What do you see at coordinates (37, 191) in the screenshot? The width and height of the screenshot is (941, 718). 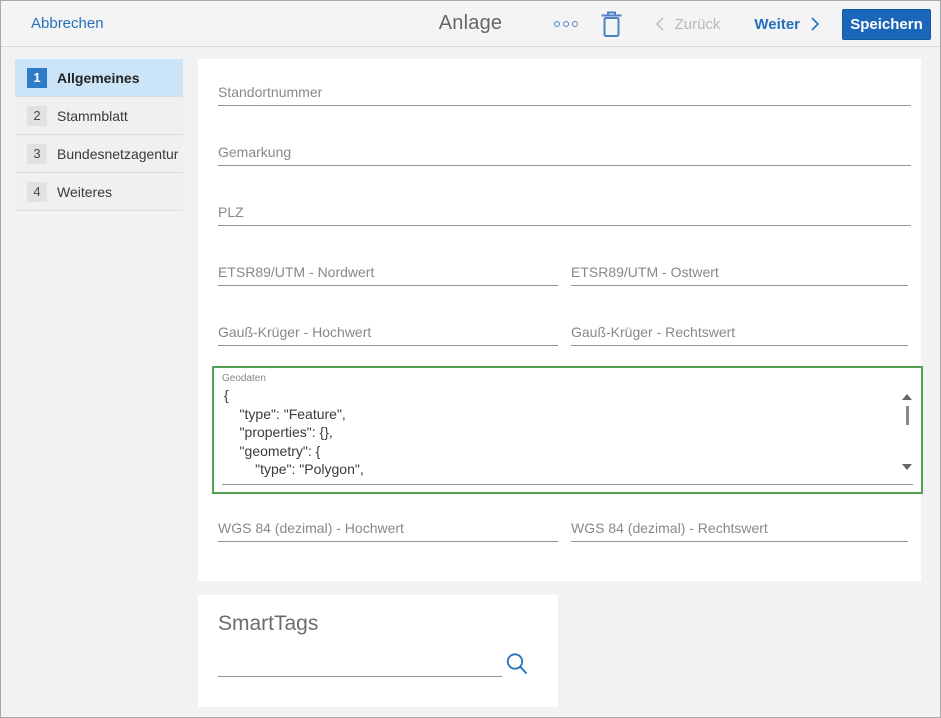 I see `step-number-badge: 4` at bounding box center [37, 191].